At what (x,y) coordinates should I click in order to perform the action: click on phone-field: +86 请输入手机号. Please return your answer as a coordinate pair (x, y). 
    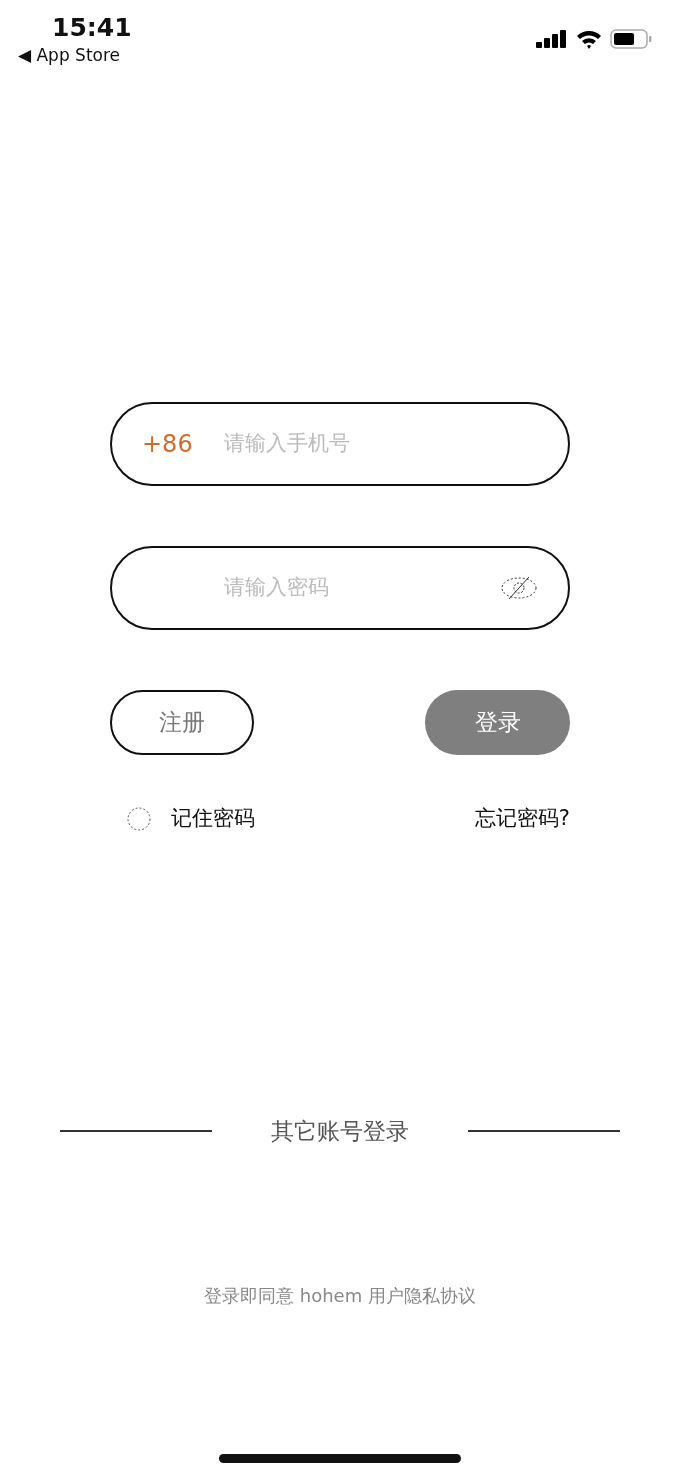
    Looking at the image, I should click on (340, 444).